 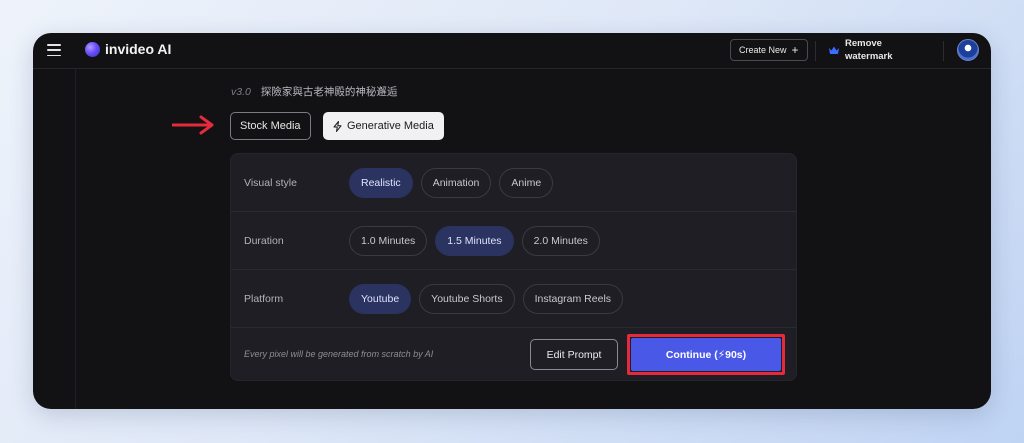 I want to click on edit-prompt-button: Edit Prompt, so click(x=574, y=354).